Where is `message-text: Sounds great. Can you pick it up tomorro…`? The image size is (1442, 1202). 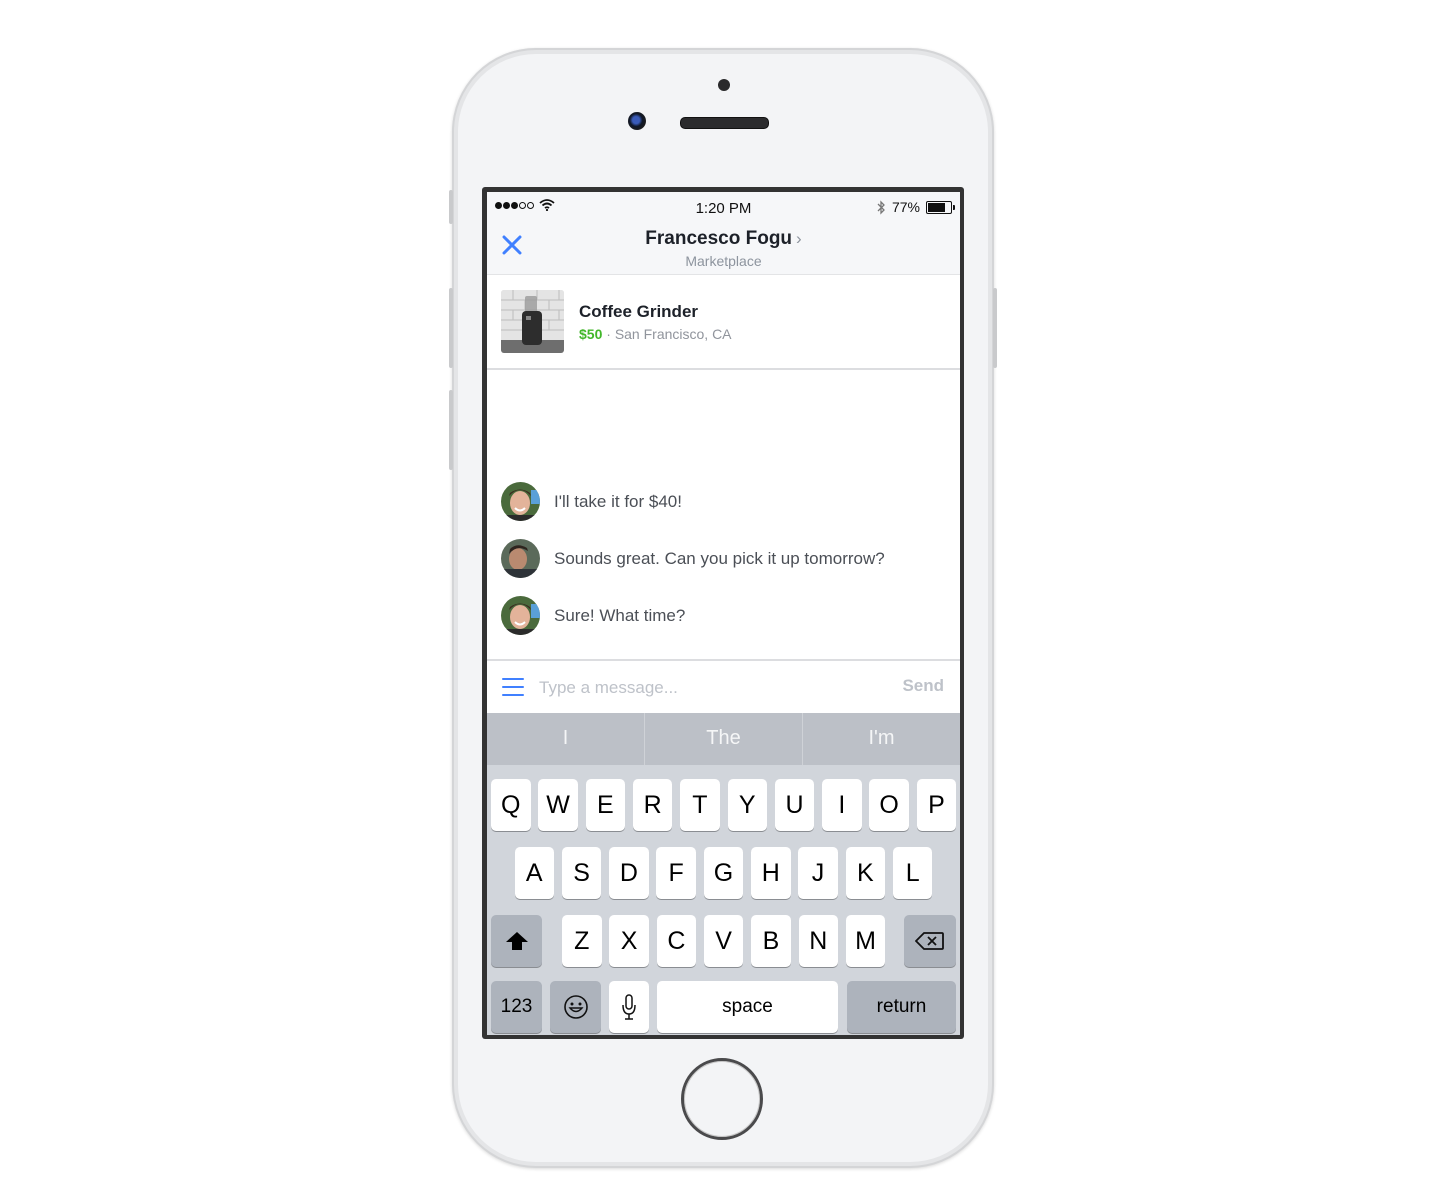 message-text: Sounds great. Can you pick it up tomorro… is located at coordinates (719, 558).